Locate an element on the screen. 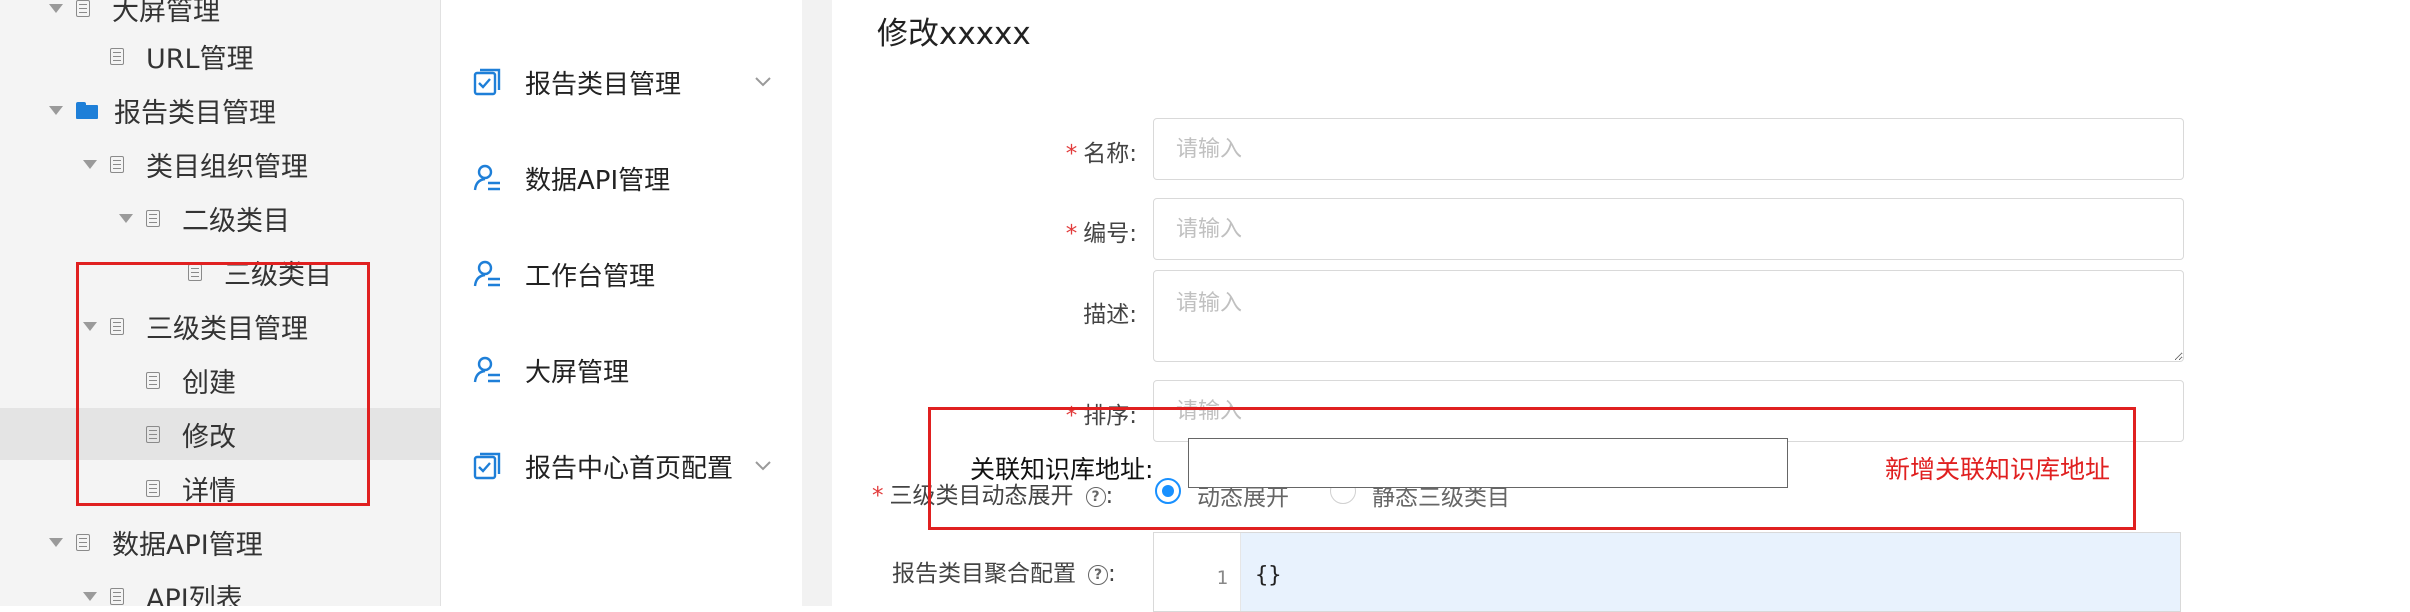  code-editor: 1 {} is located at coordinates (1667, 572).